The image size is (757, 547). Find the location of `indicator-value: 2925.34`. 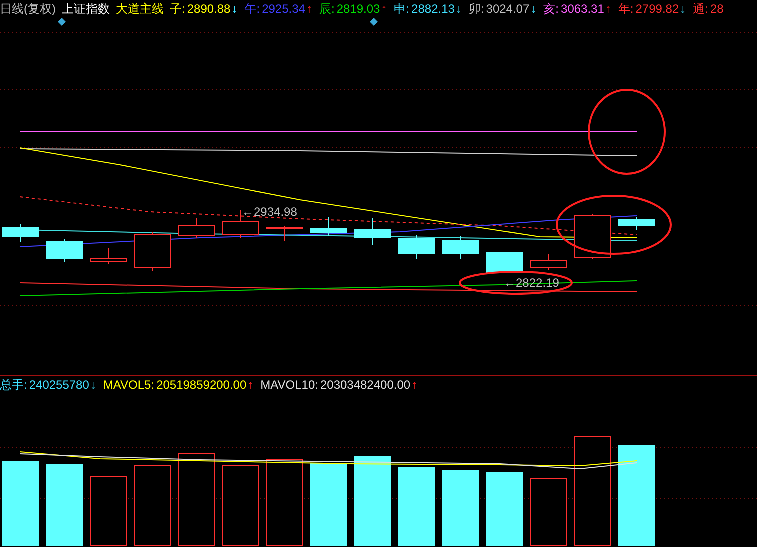

indicator-value: 2925.34 is located at coordinates (284, 9).